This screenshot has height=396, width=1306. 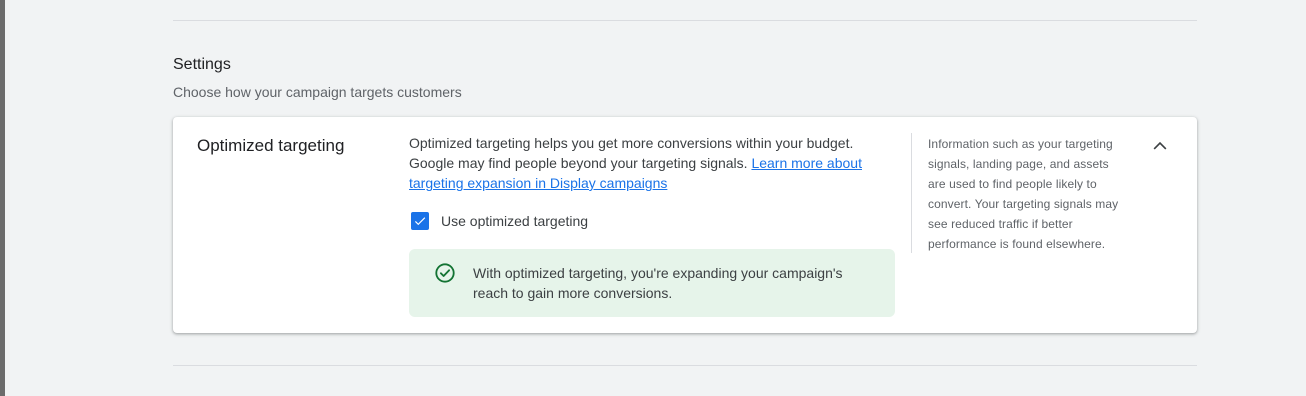 What do you see at coordinates (202, 64) in the screenshot?
I see `section-title: Settings` at bounding box center [202, 64].